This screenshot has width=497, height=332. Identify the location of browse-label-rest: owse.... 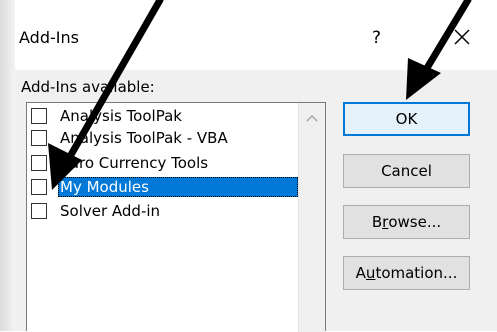
(415, 222).